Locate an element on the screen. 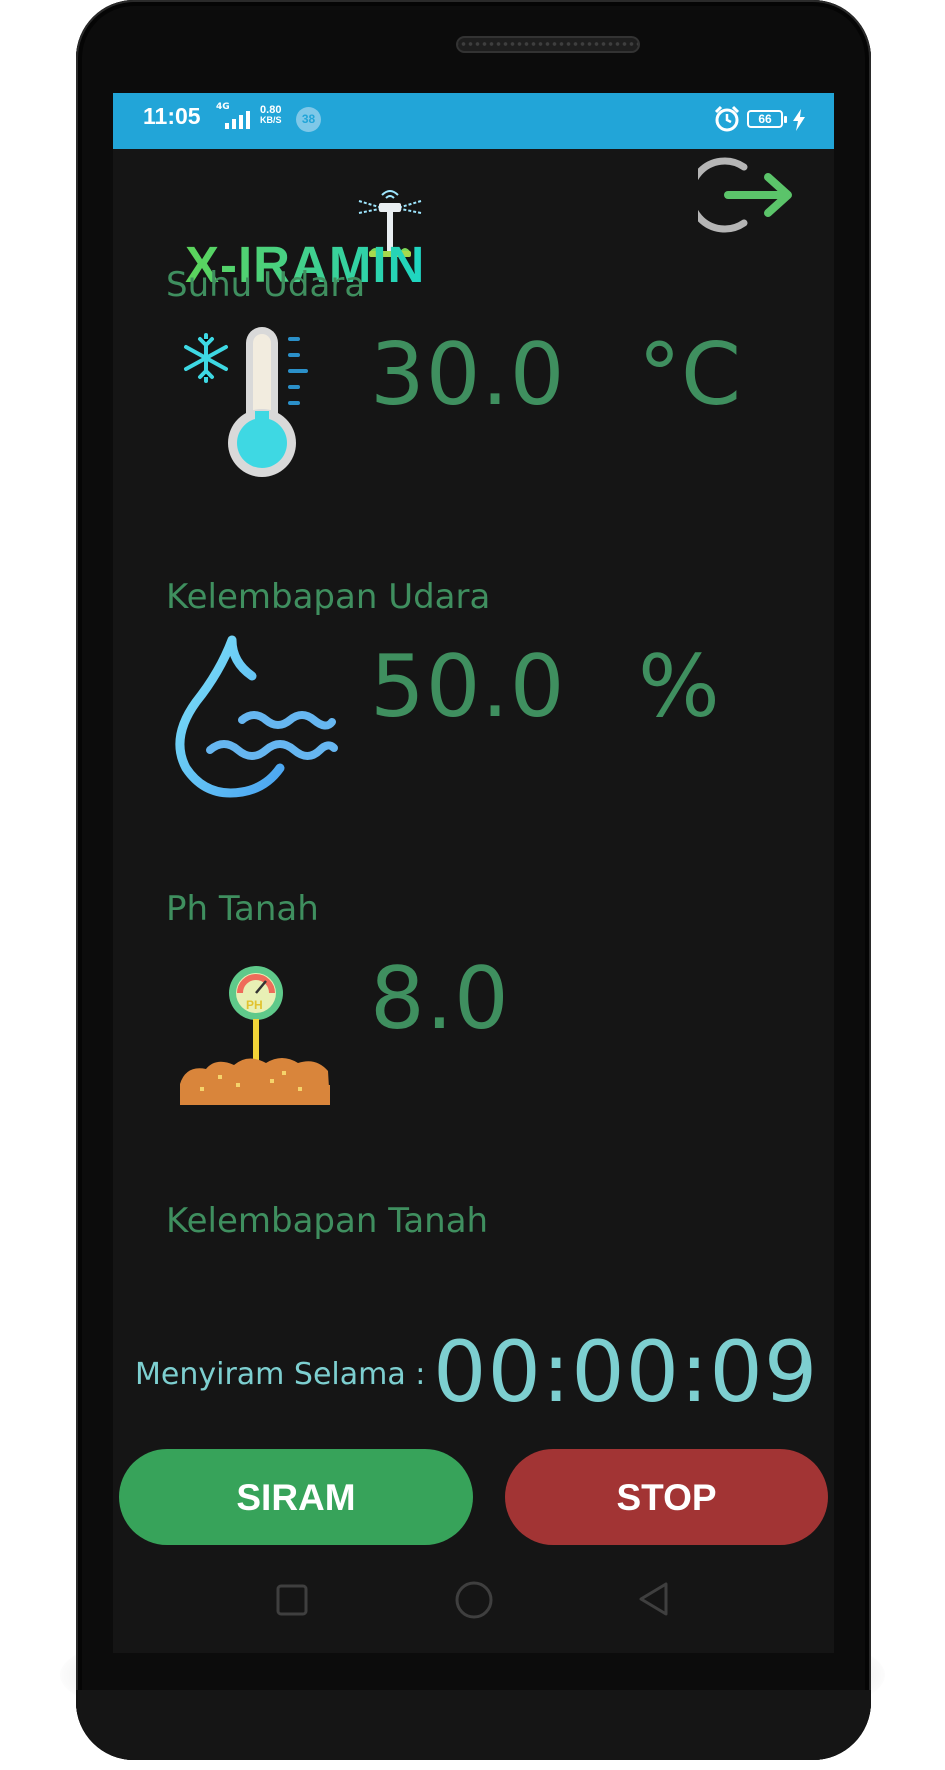  temperature-card: Suhu Udara 30.0 °C is located at coordinates (468, 415).